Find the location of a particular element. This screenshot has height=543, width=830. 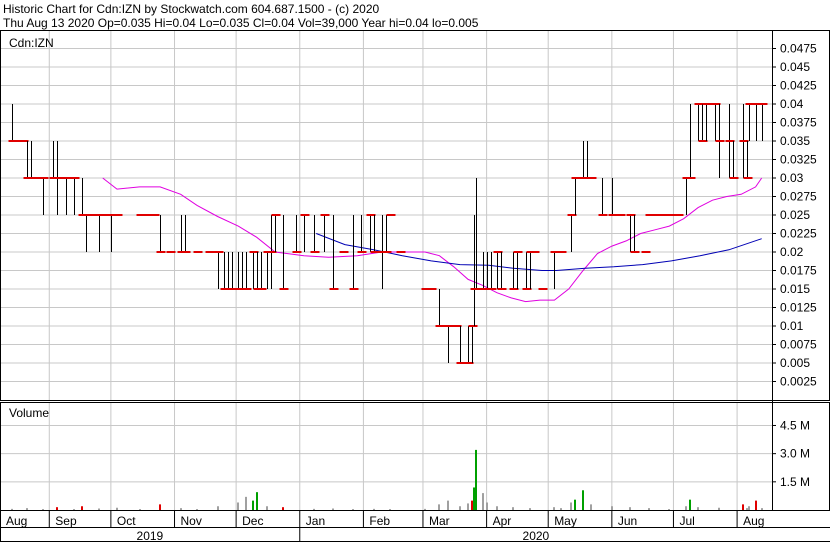

volume-panel-title: Volume is located at coordinates (29, 413).